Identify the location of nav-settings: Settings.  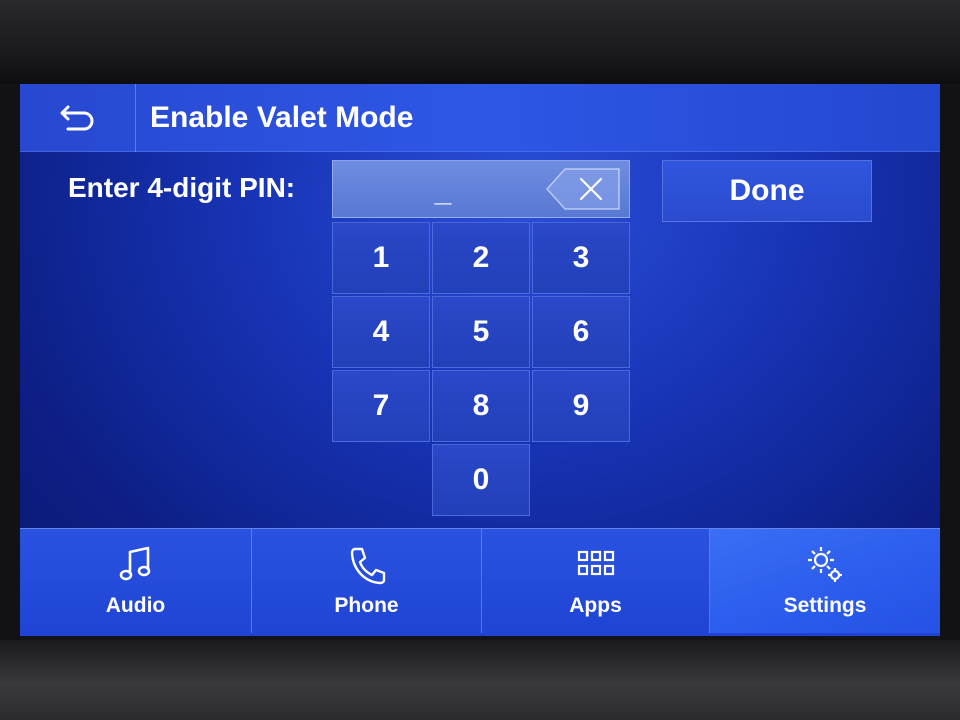
(825, 581).